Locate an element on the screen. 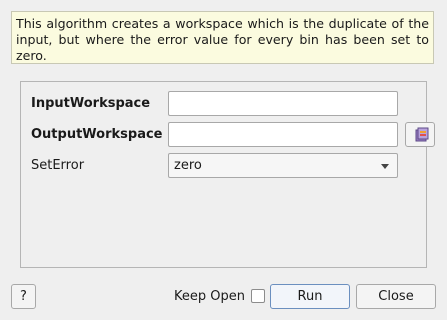 The height and width of the screenshot is (320, 447). help-button: ? is located at coordinates (23, 296).